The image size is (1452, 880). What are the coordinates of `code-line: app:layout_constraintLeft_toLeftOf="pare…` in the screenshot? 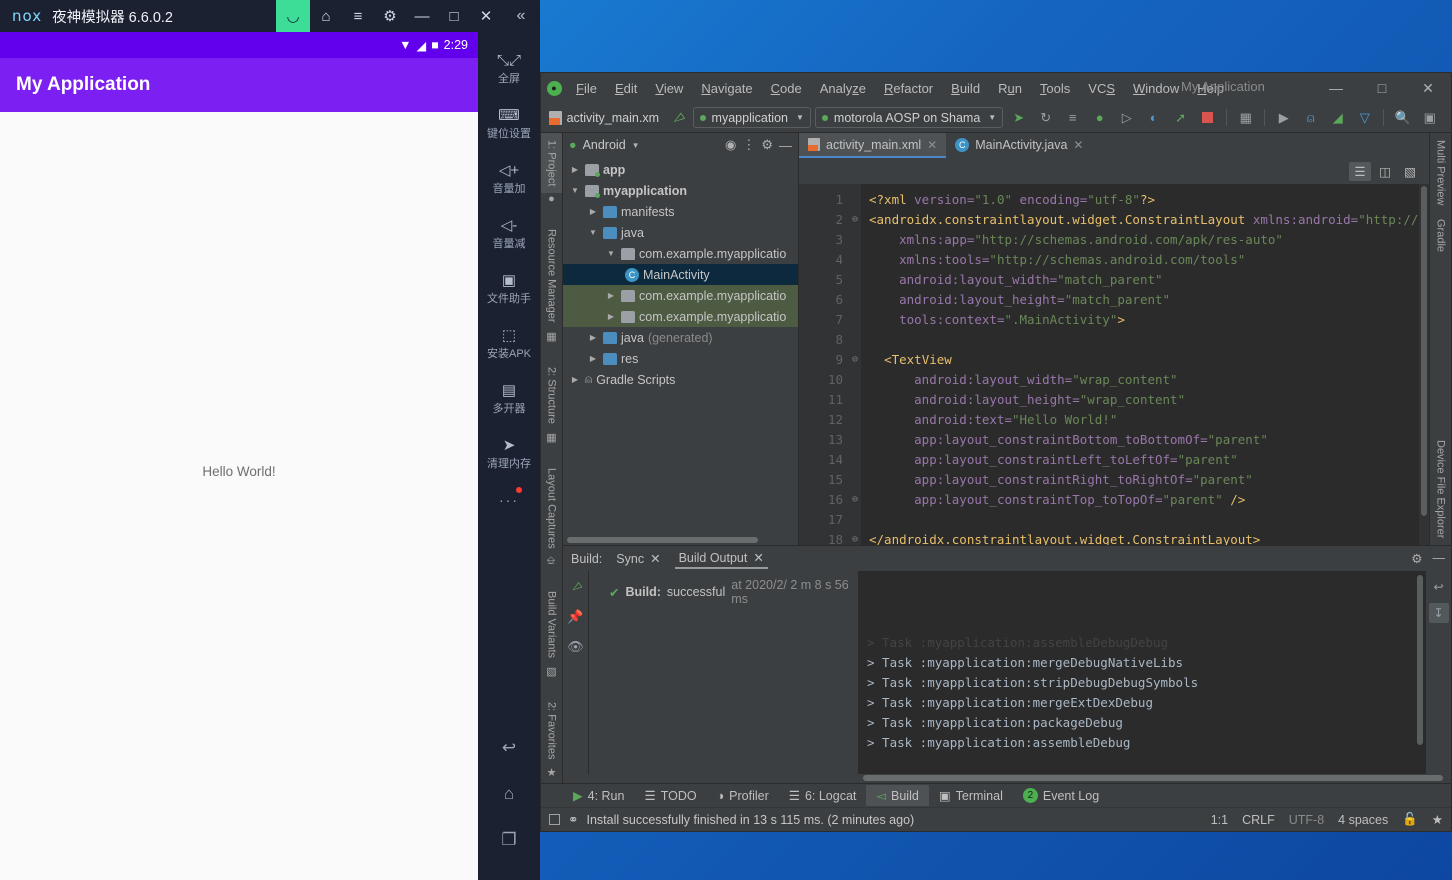 It's located at (1149, 460).